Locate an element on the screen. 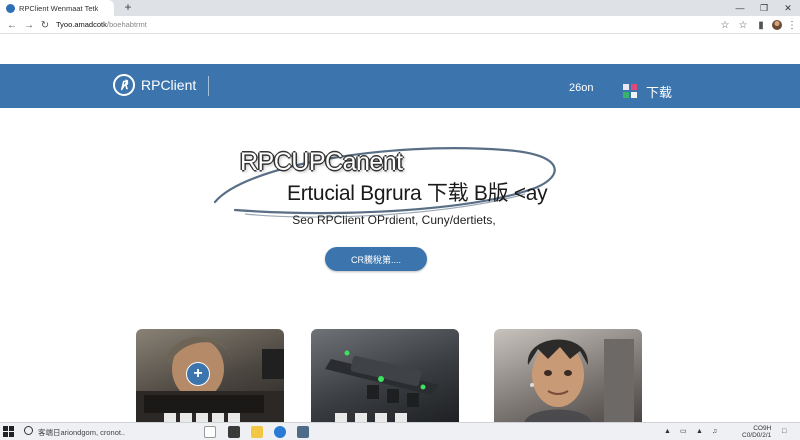 This screenshot has height=440, width=800. edge-browser-icon is located at coordinates (280, 432).